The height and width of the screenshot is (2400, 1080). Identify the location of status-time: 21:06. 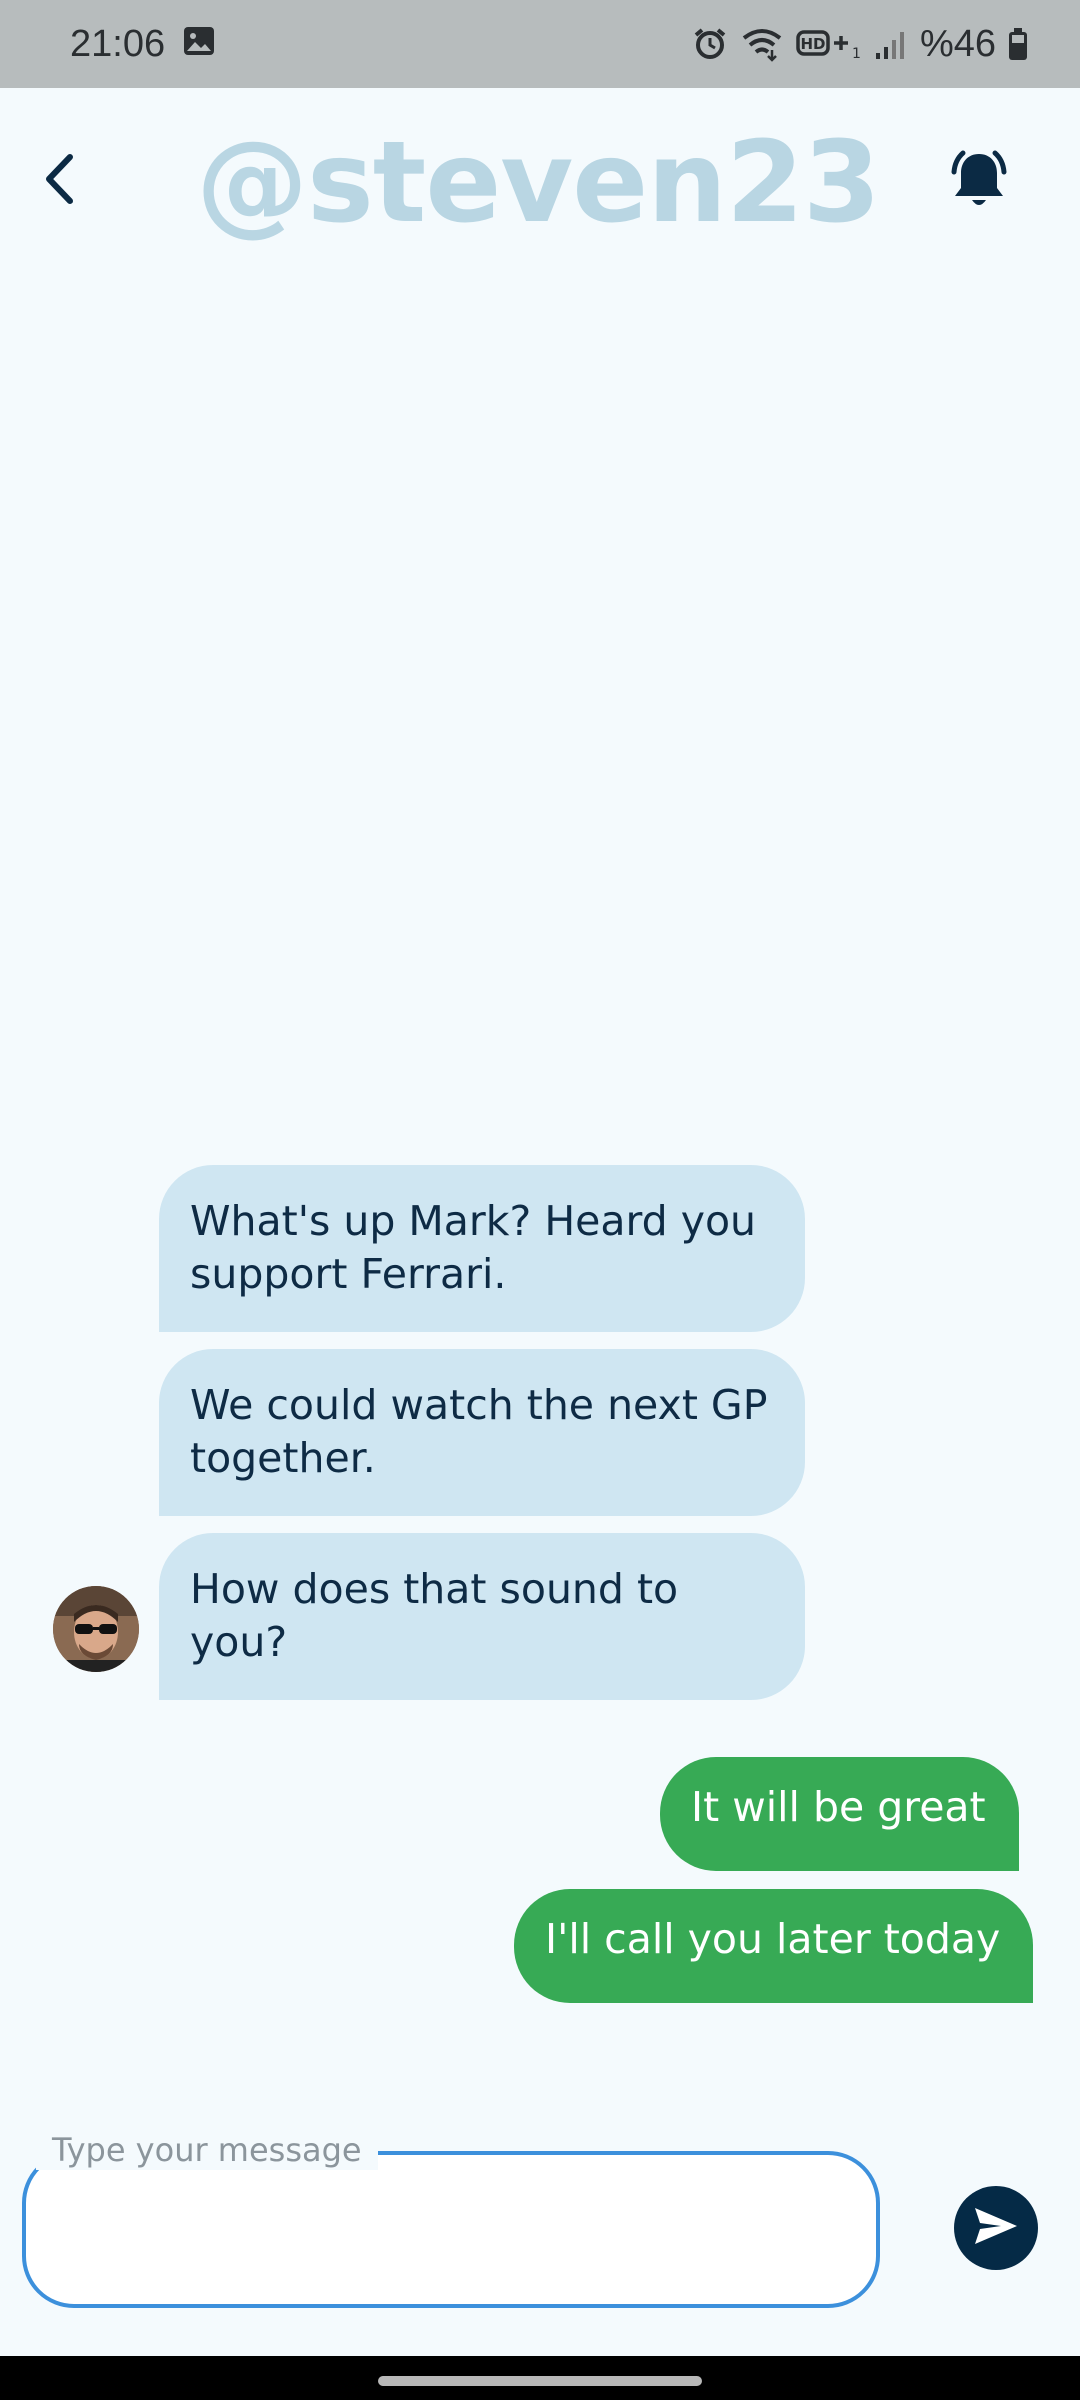
(118, 43).